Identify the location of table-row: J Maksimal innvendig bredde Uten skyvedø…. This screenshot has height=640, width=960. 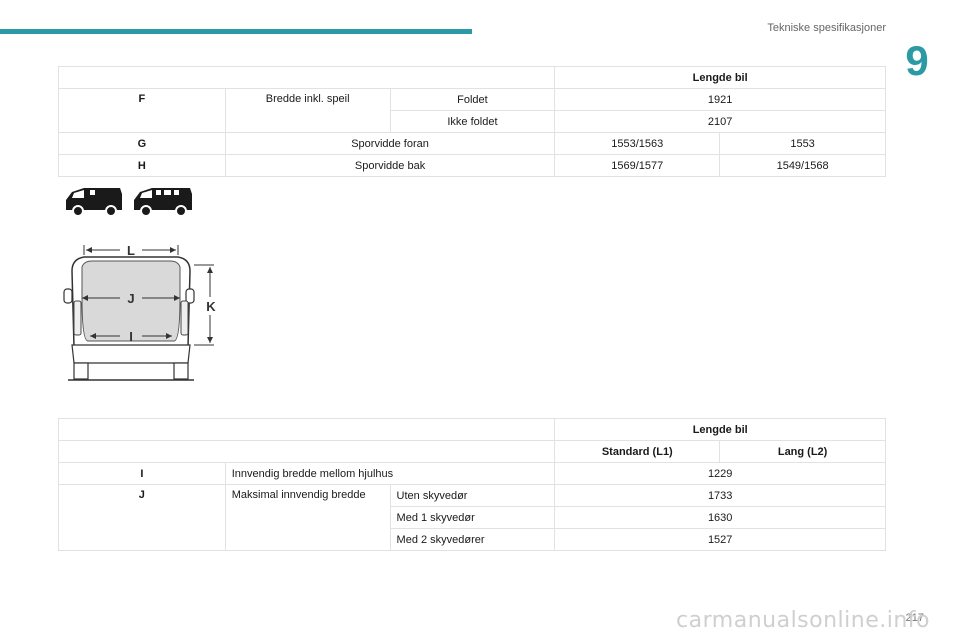
(472, 517).